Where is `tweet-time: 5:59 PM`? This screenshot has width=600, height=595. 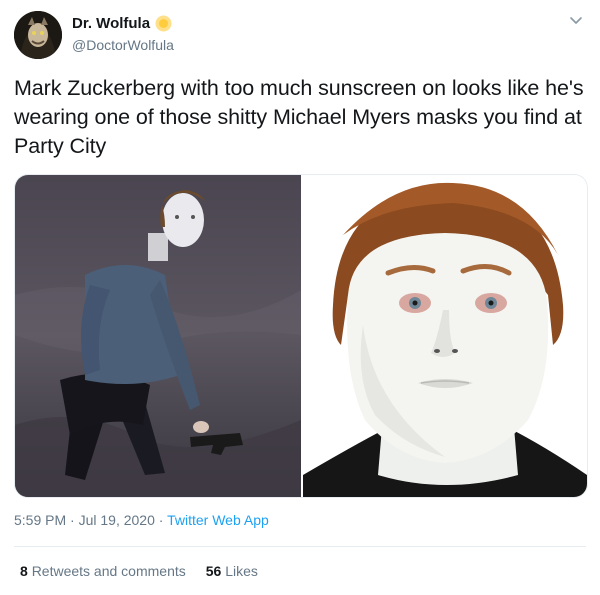
tweet-time: 5:59 PM is located at coordinates (40, 520).